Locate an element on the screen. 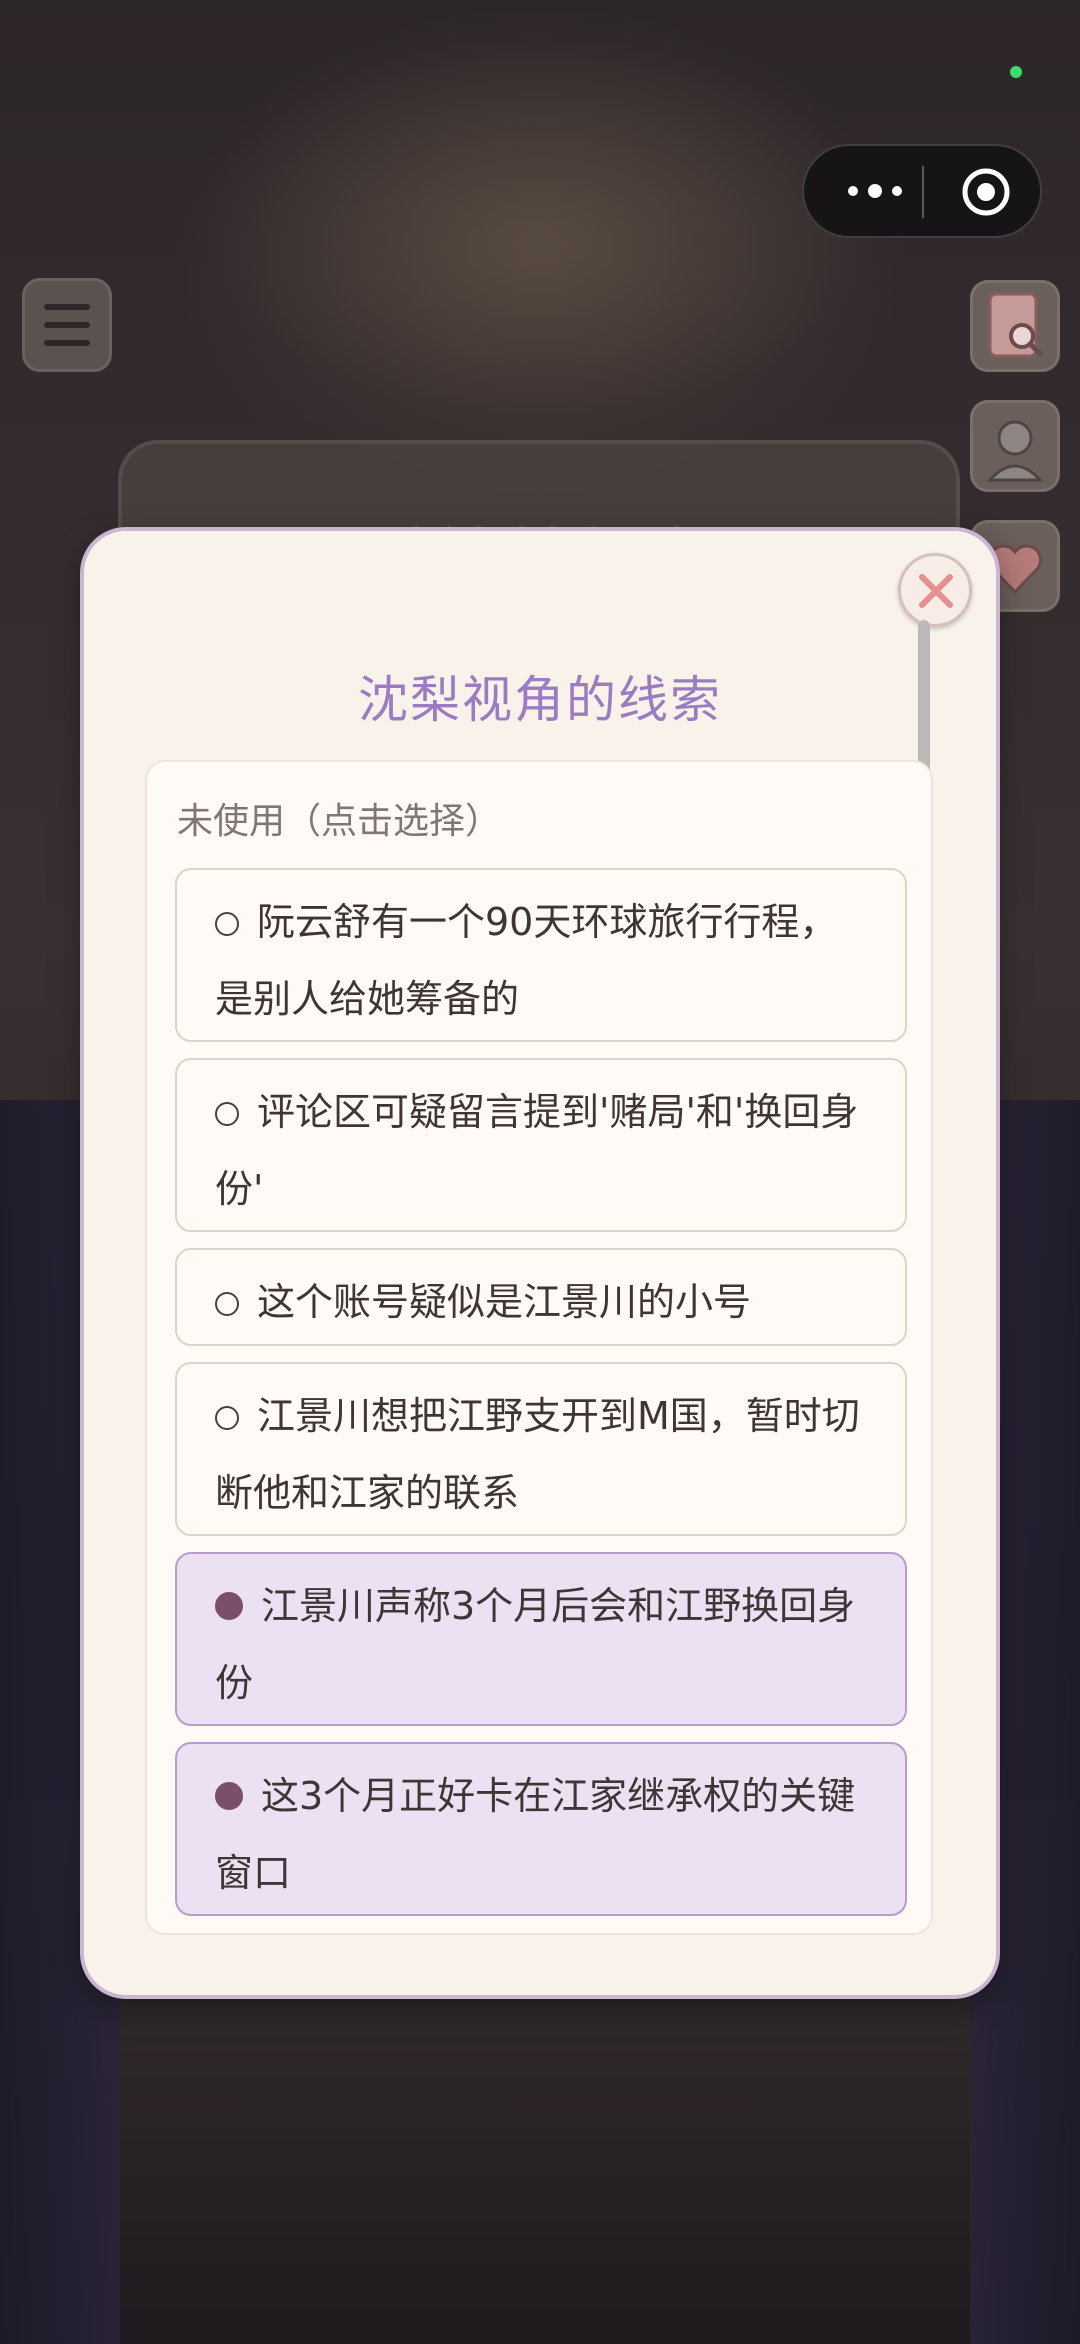 Image resolution: width=1080 pixels, height=2344 pixels. character-portrait-icon is located at coordinates (1015, 451).